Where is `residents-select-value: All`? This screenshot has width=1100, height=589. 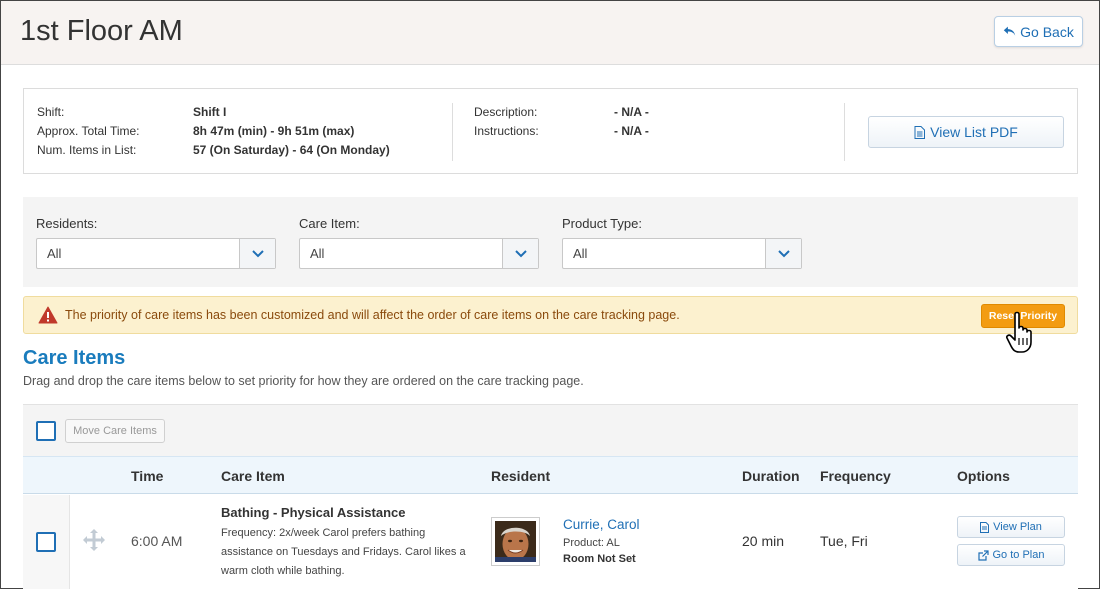
residents-select-value: All is located at coordinates (54, 253).